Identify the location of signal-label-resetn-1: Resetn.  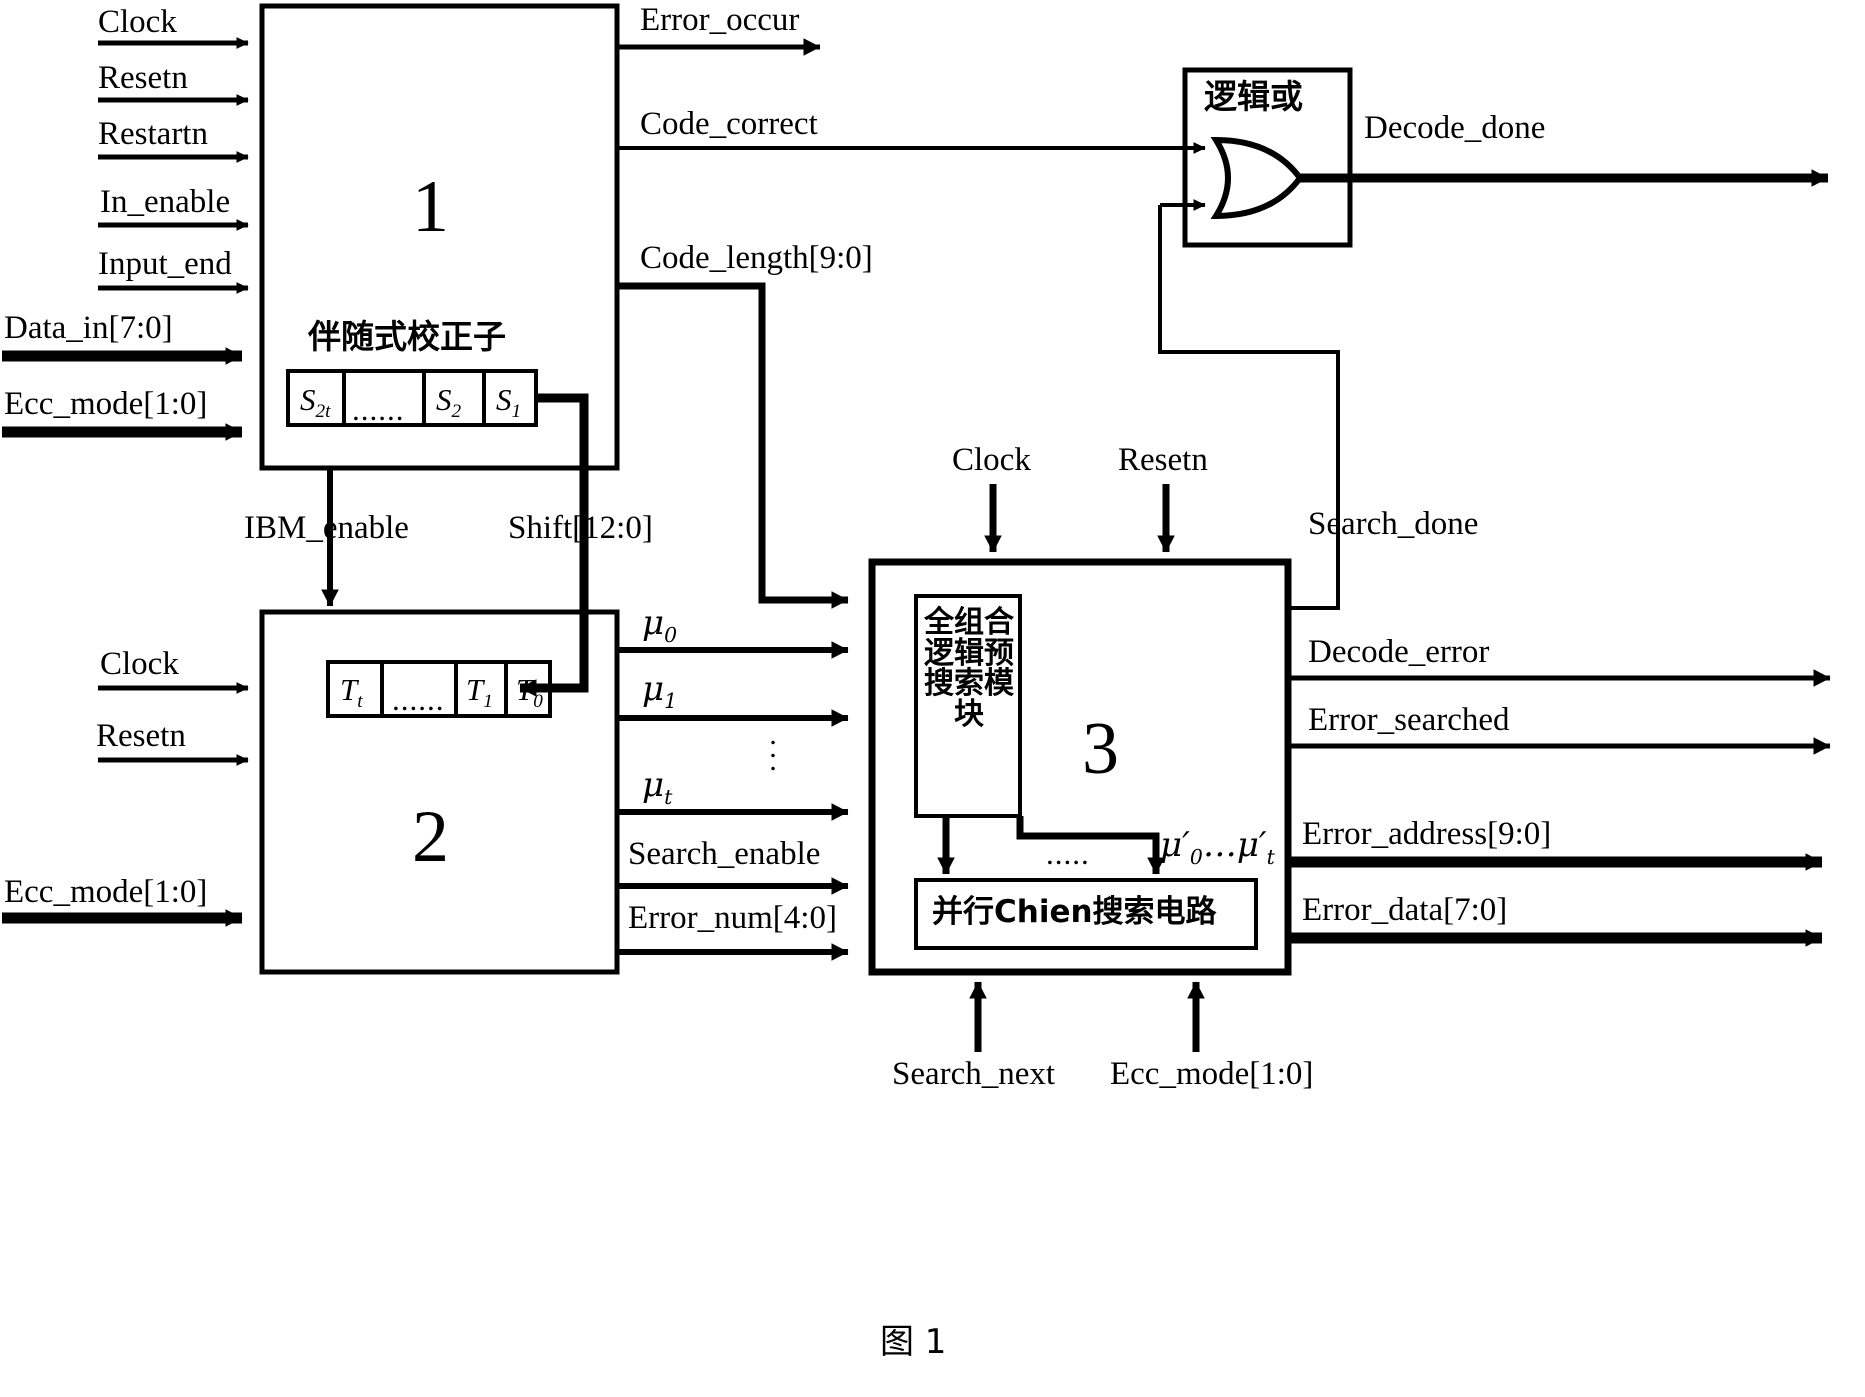
(143, 78).